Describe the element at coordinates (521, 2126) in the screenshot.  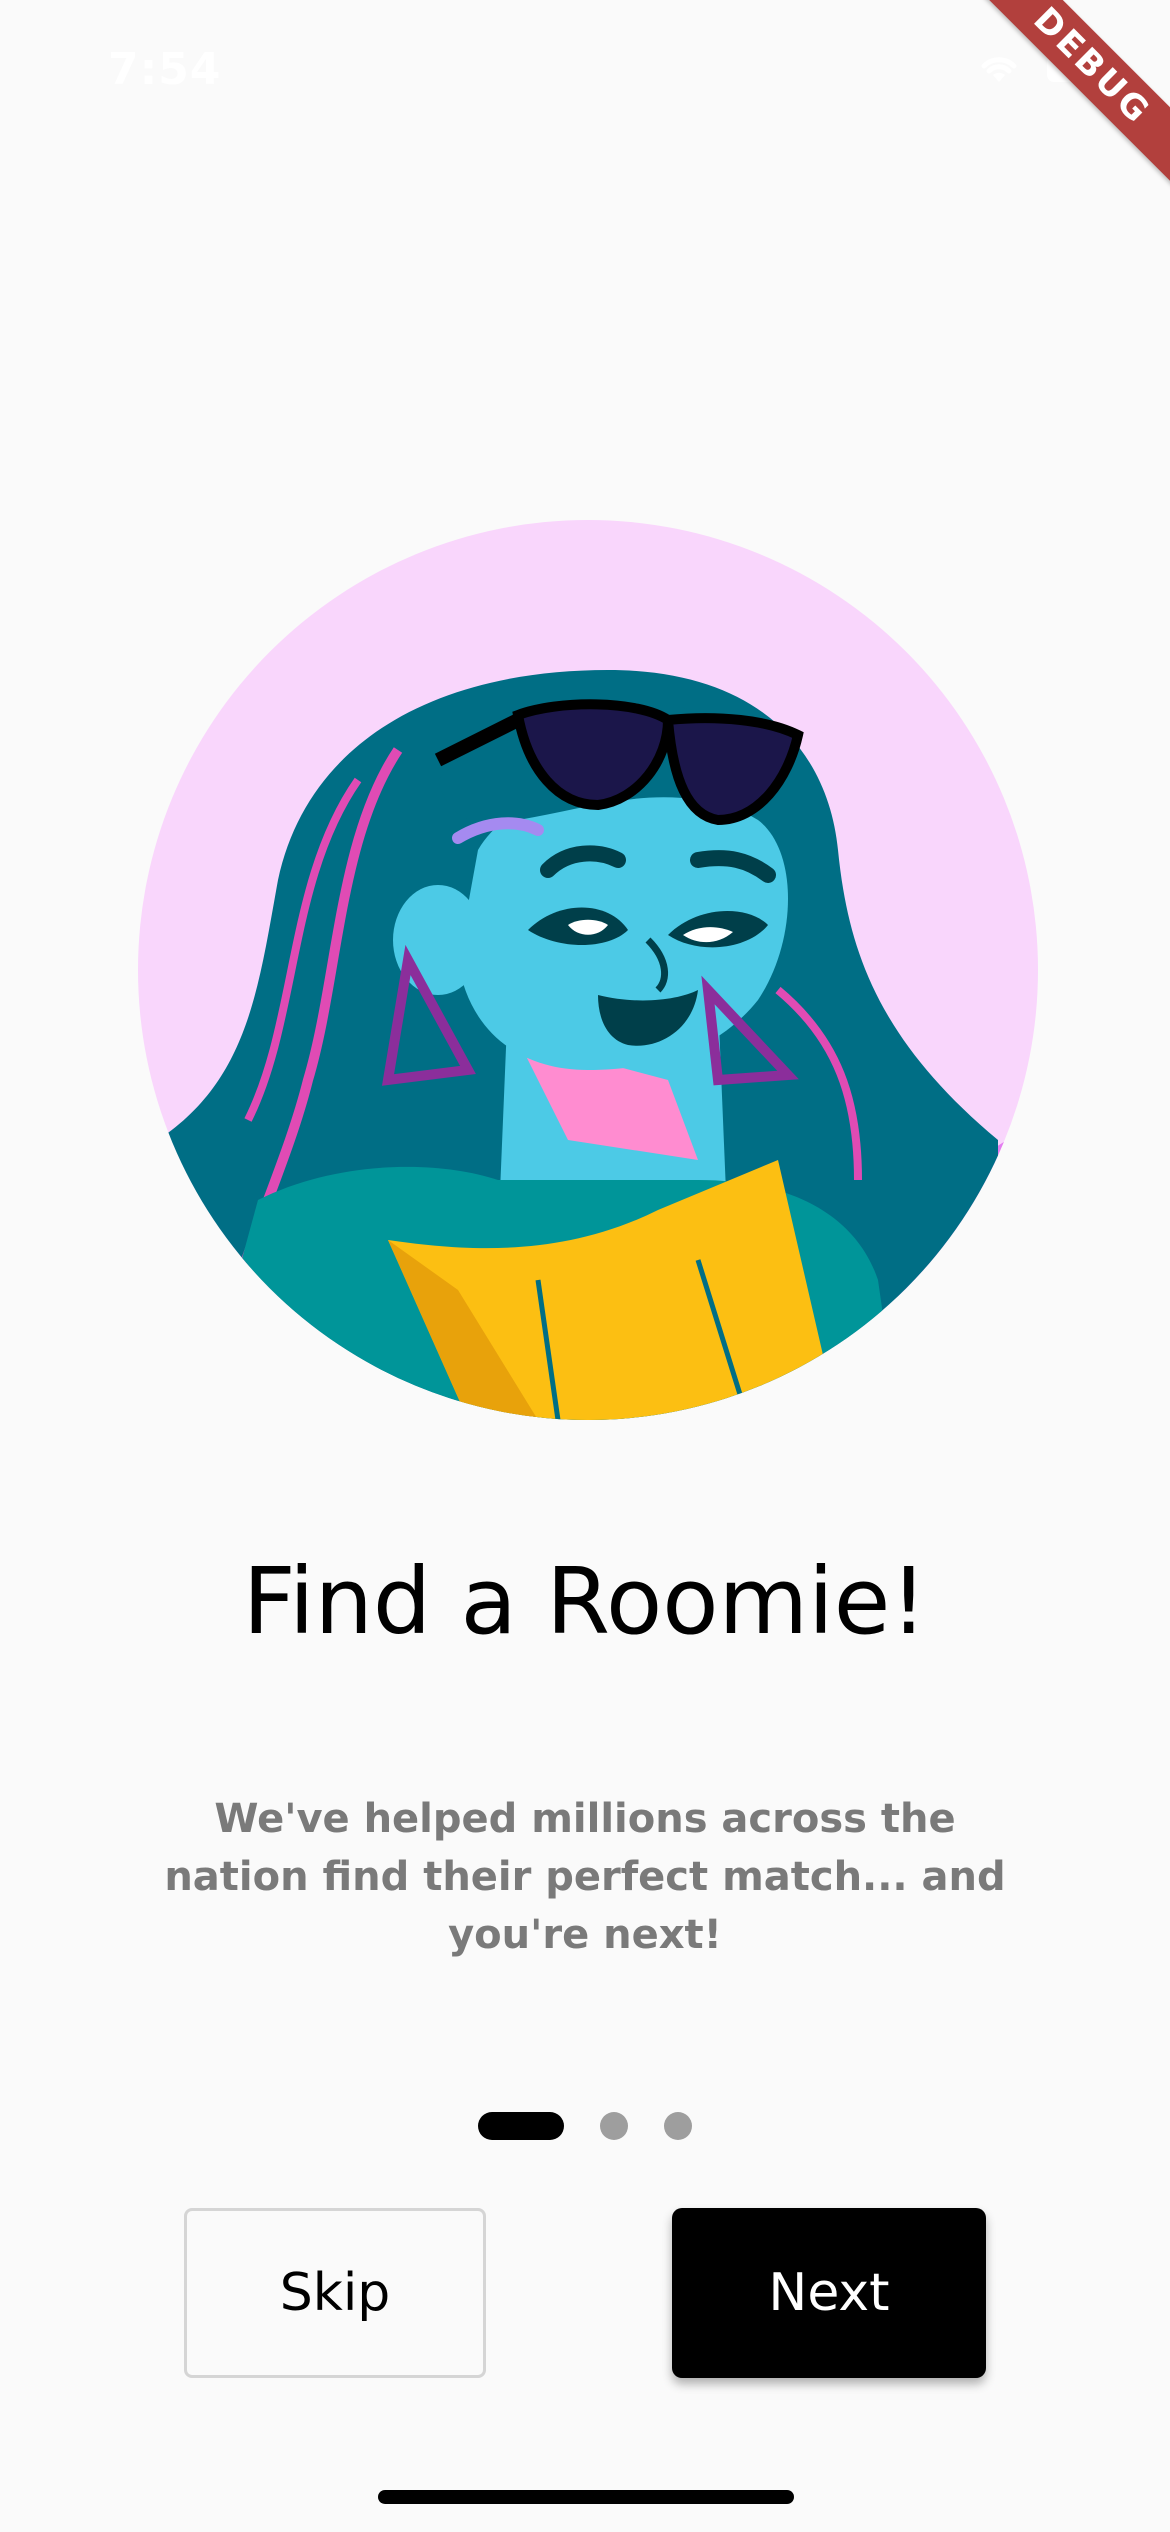
I see `page-dot-active` at that location.